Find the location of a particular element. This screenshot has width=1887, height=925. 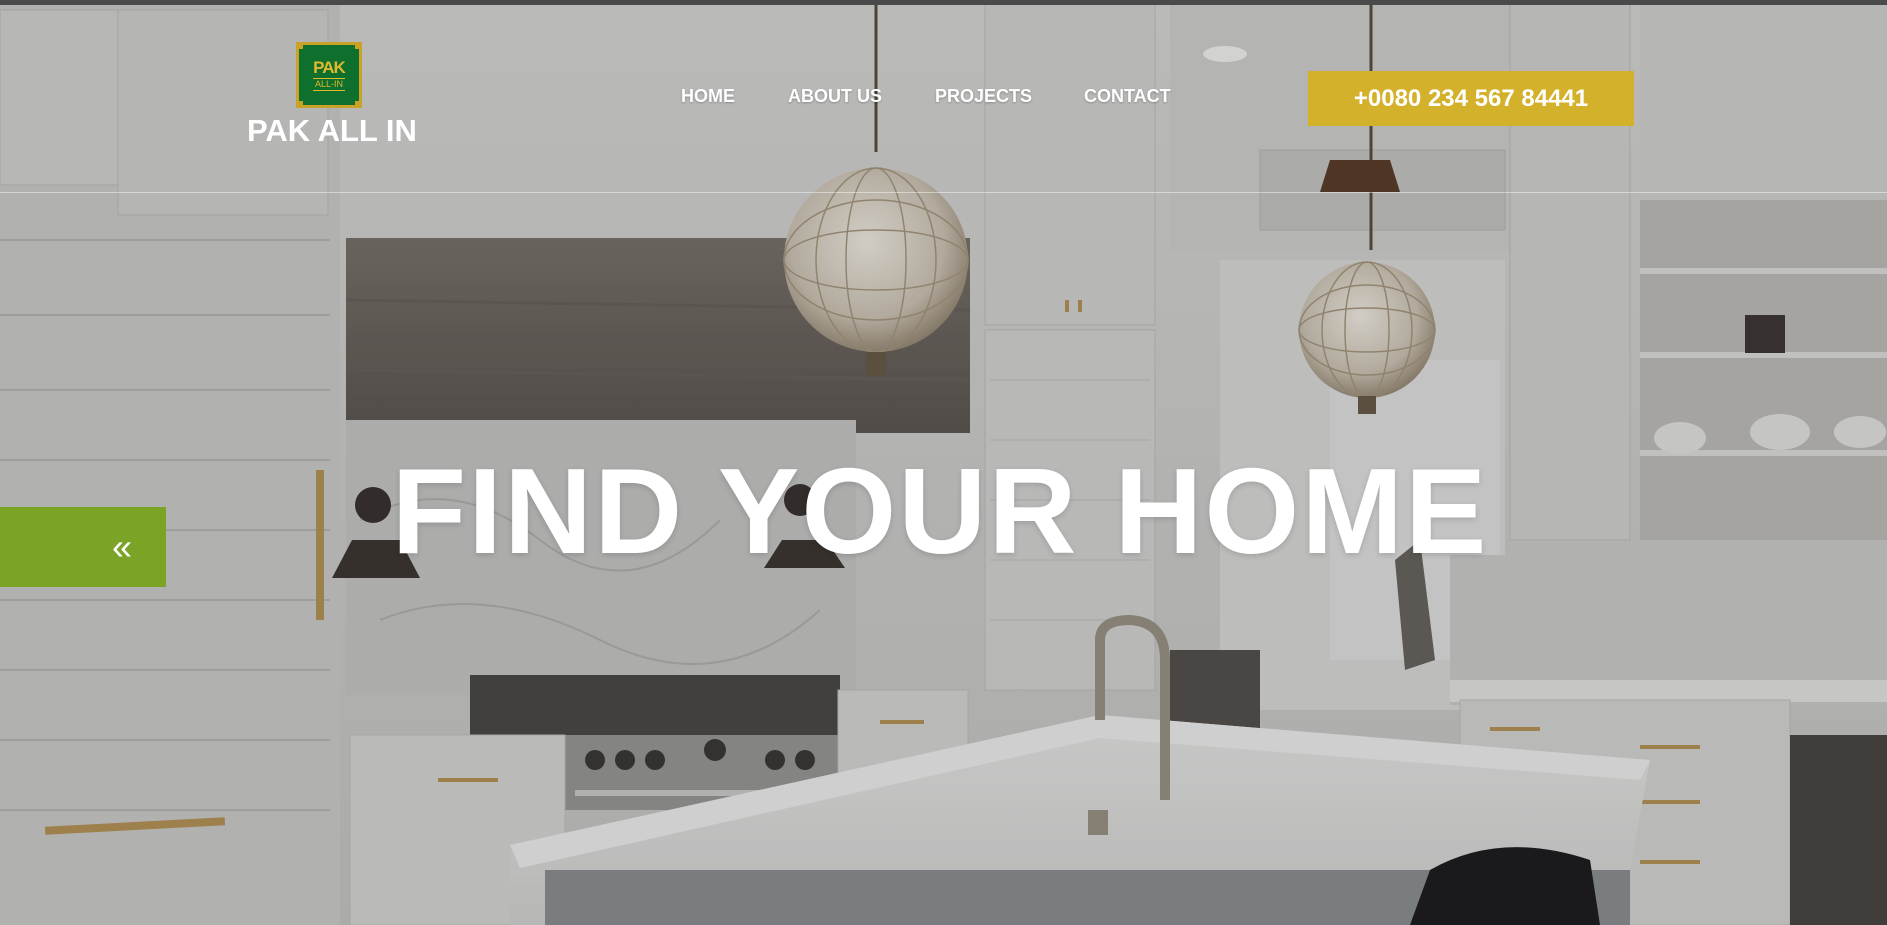

nav-about-us-link: ABOUT US is located at coordinates (835, 96).